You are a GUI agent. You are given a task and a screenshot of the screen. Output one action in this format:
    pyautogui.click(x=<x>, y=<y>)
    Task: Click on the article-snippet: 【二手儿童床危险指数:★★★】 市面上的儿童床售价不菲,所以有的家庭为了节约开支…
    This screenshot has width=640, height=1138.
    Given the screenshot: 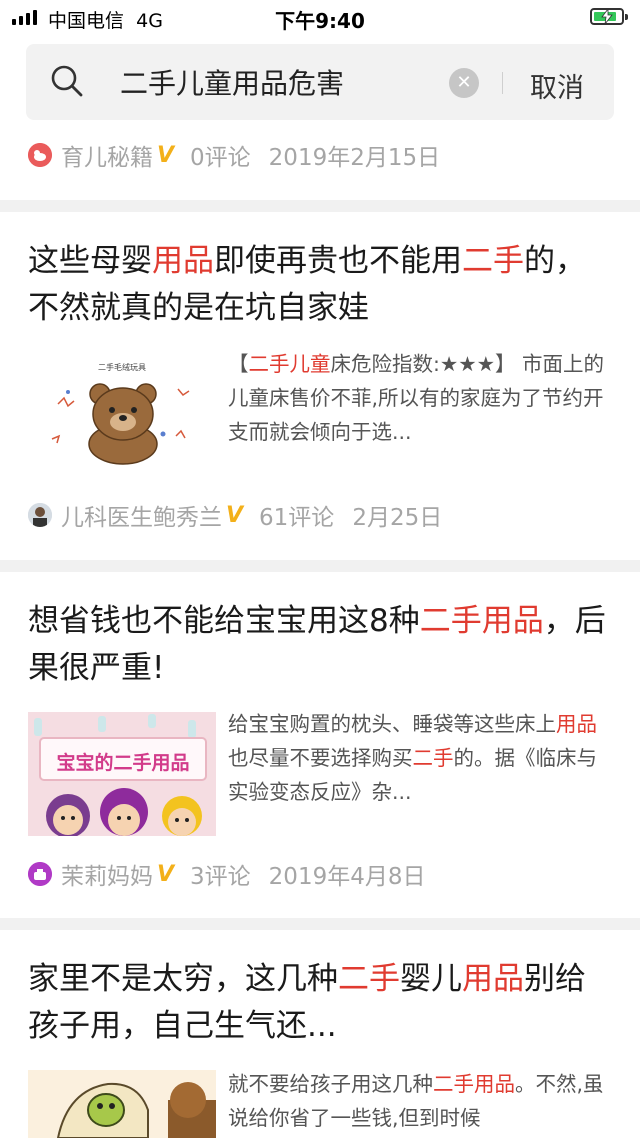 What is the action you would take?
    pyautogui.click(x=416, y=398)
    